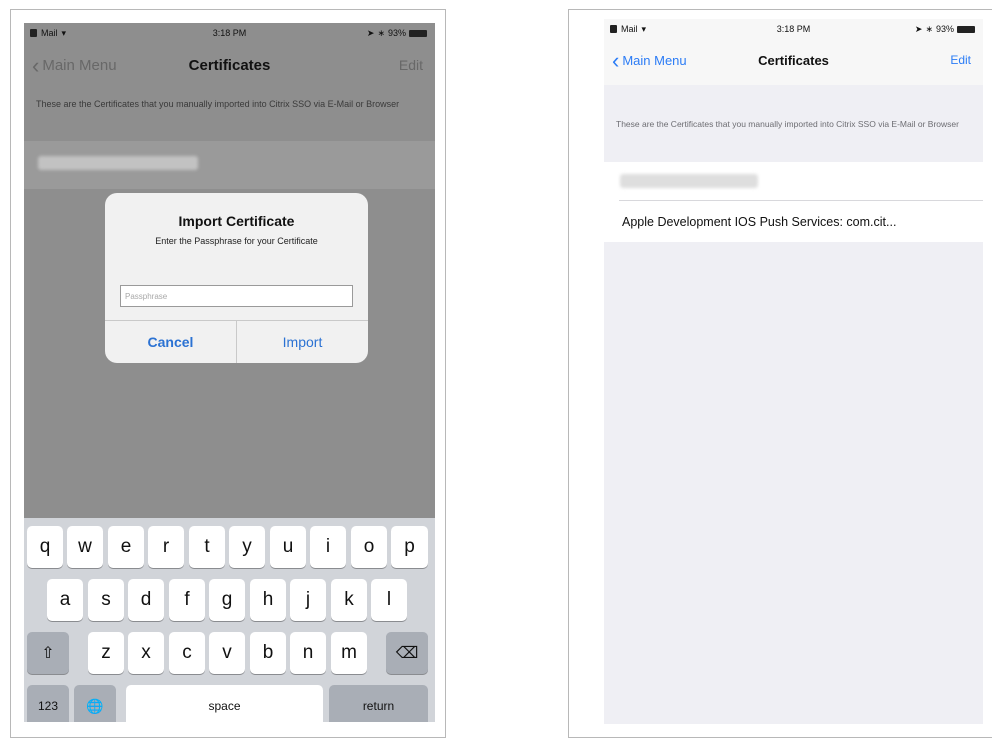 This screenshot has width=992, height=740. I want to click on key-s: s, so click(106, 600).